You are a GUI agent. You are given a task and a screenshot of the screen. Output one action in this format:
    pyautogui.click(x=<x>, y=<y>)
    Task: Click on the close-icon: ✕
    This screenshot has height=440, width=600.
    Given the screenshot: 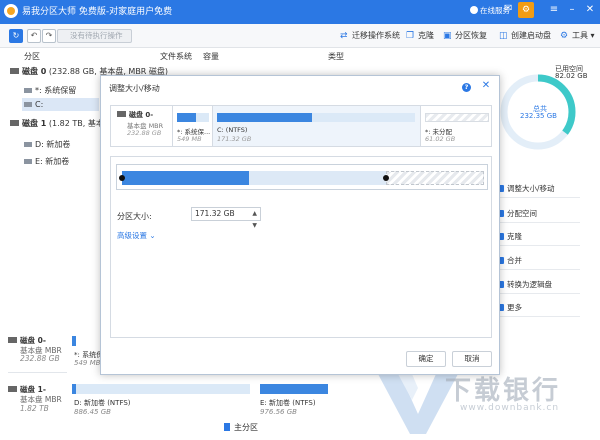 What is the action you would take?
    pyautogui.click(x=486, y=86)
    